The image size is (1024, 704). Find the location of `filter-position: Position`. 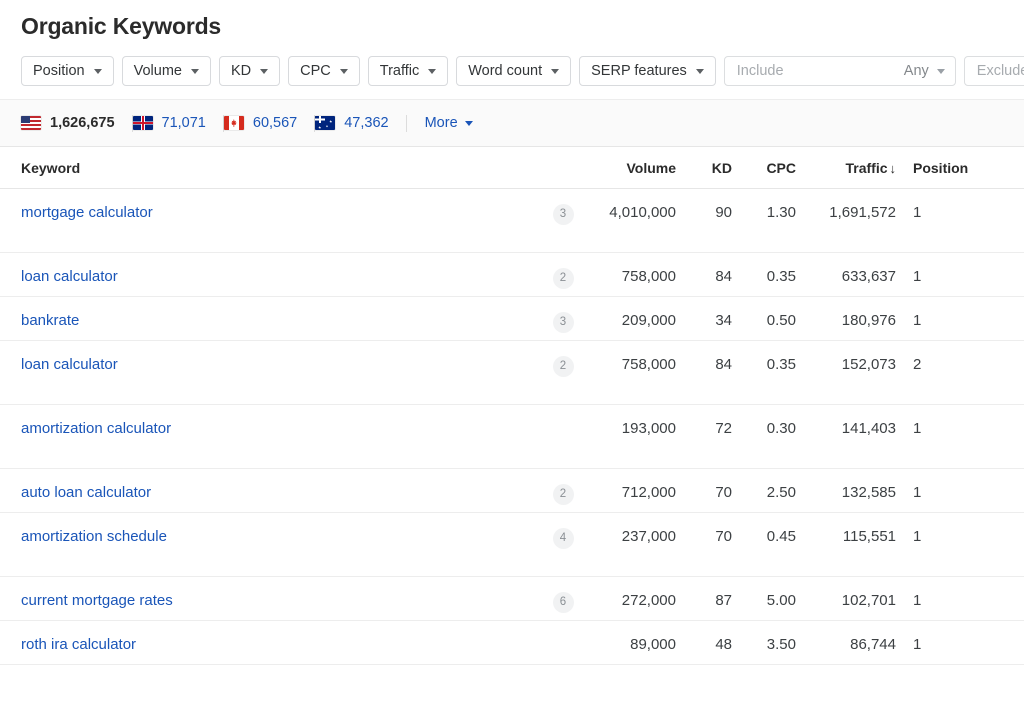

filter-position: Position is located at coordinates (67, 71).